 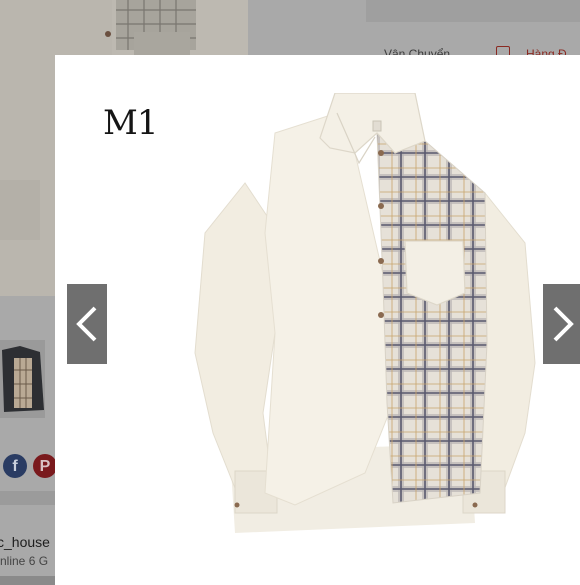 I want to click on previous-image-button, so click(x=87, y=324).